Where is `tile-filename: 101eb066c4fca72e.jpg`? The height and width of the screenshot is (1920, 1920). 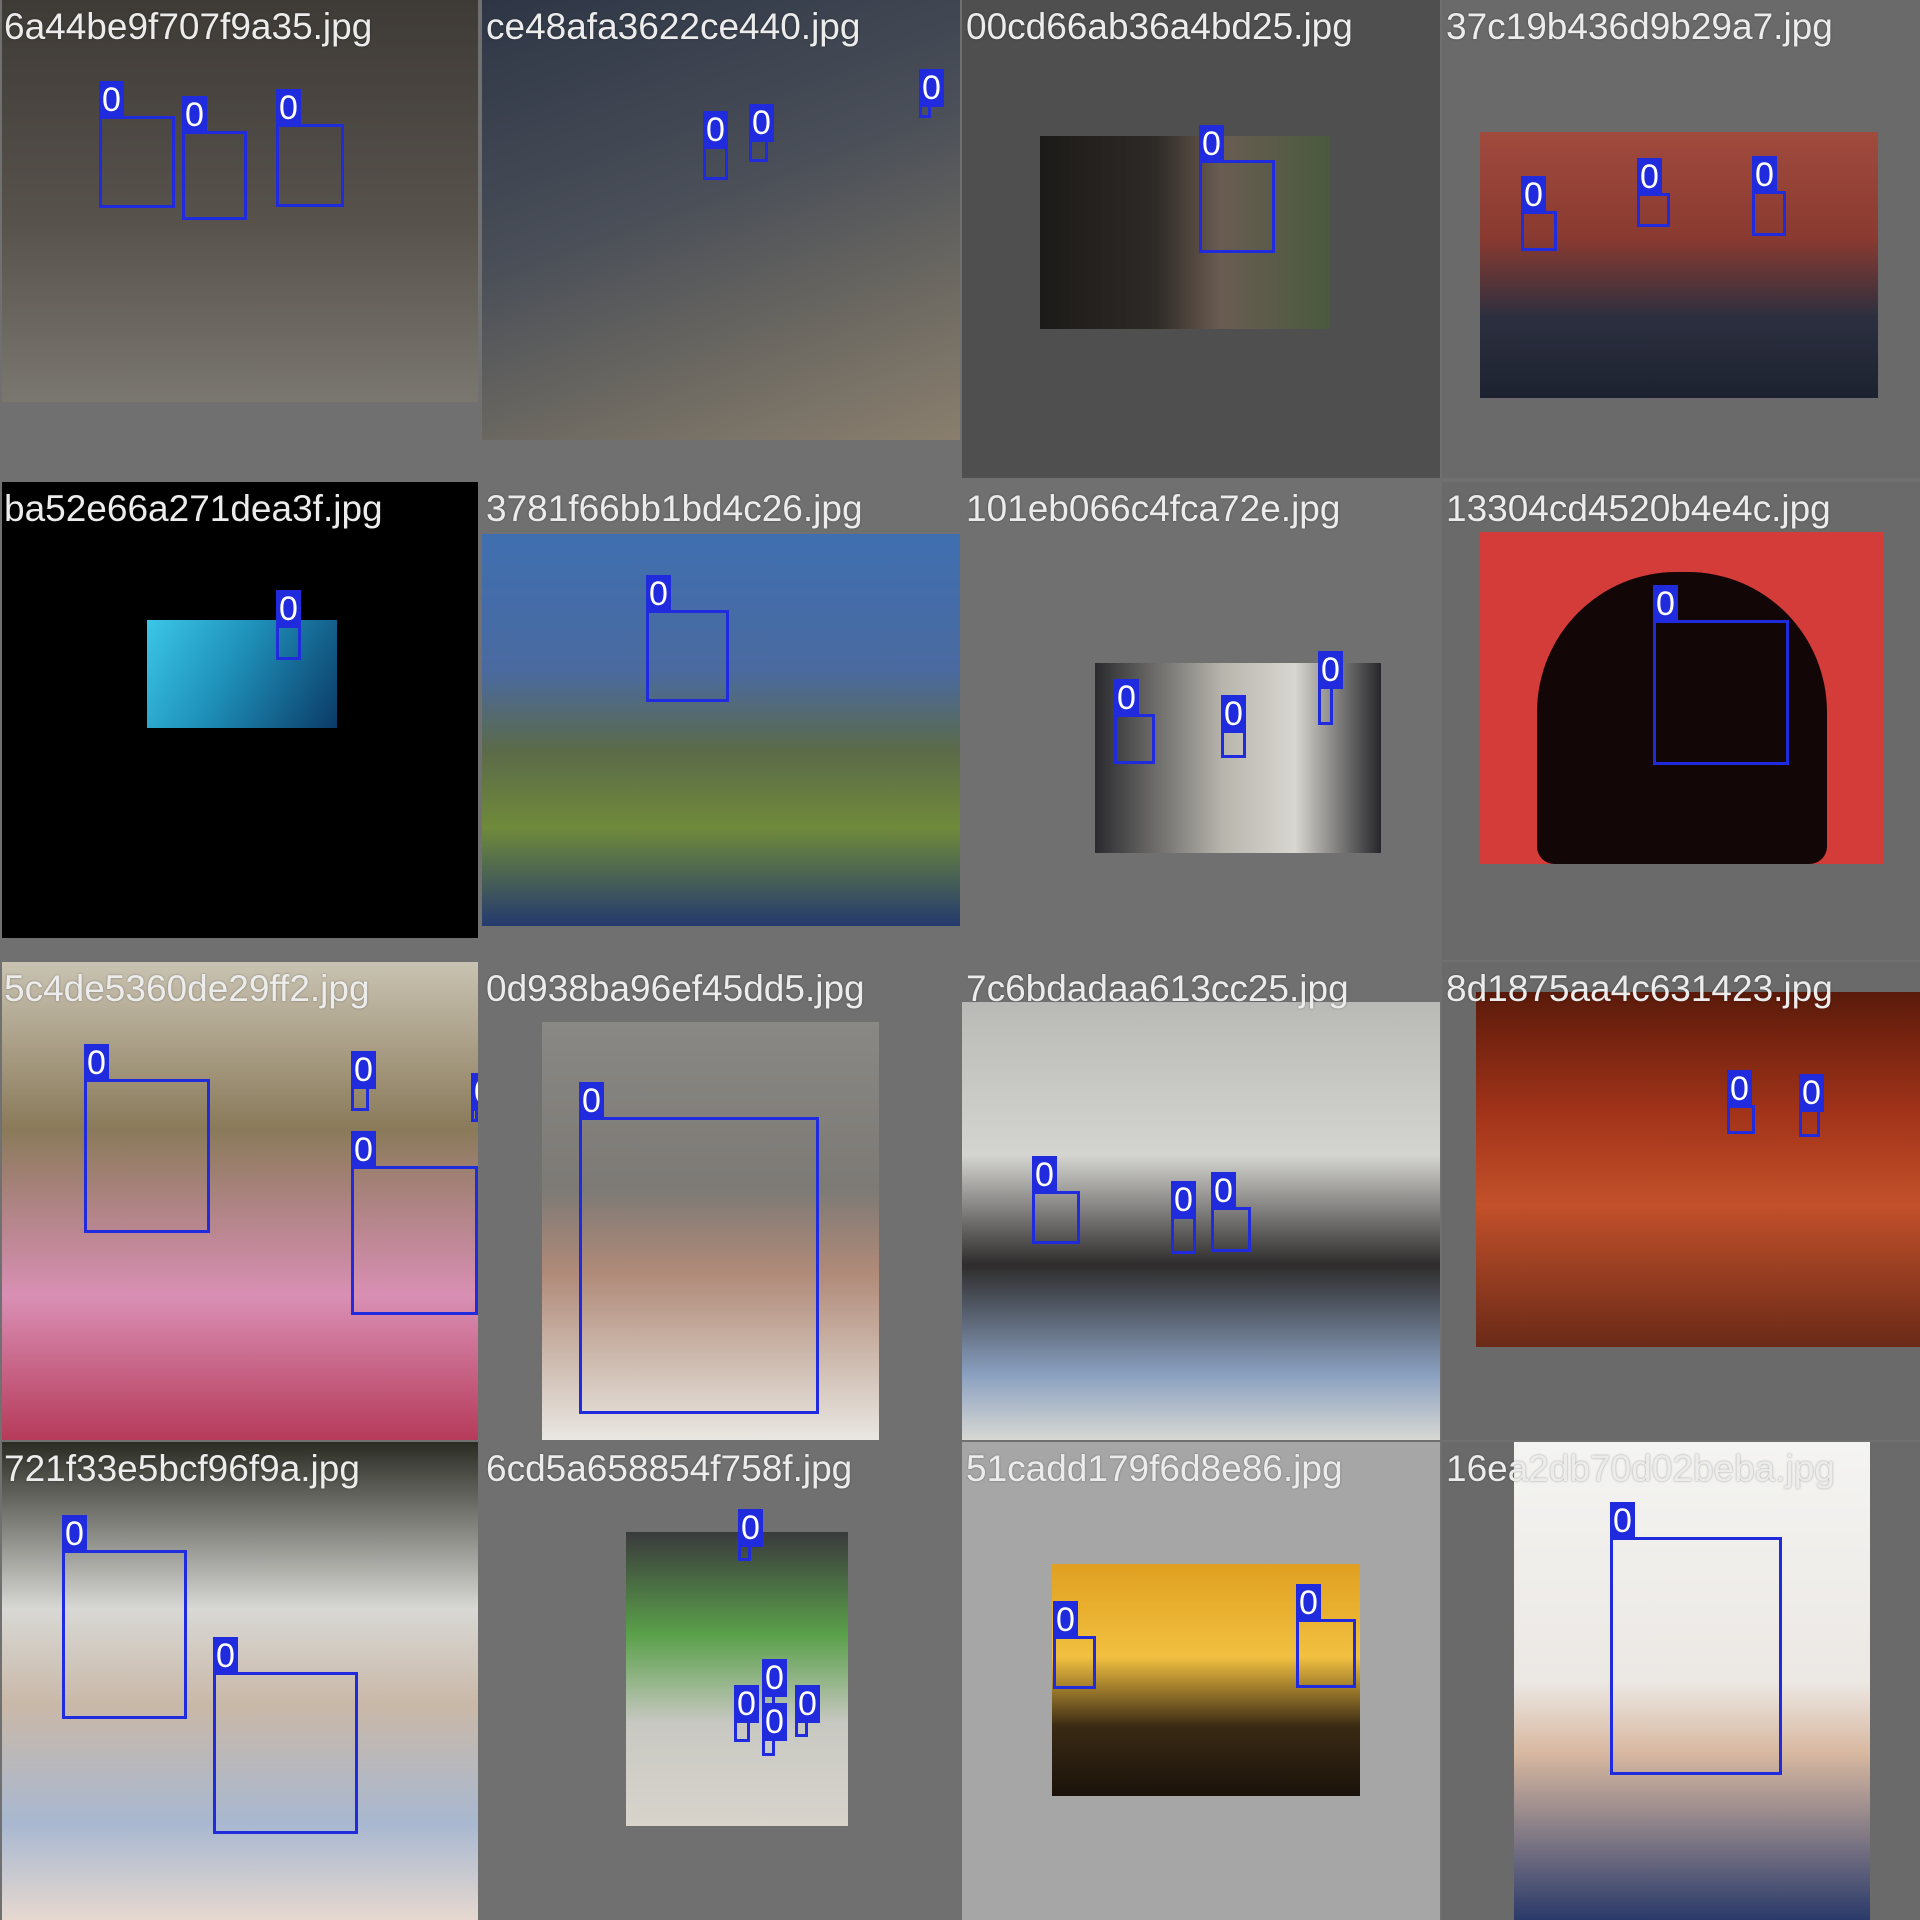 tile-filename: 101eb066c4fca72e.jpg is located at coordinates (1153, 508).